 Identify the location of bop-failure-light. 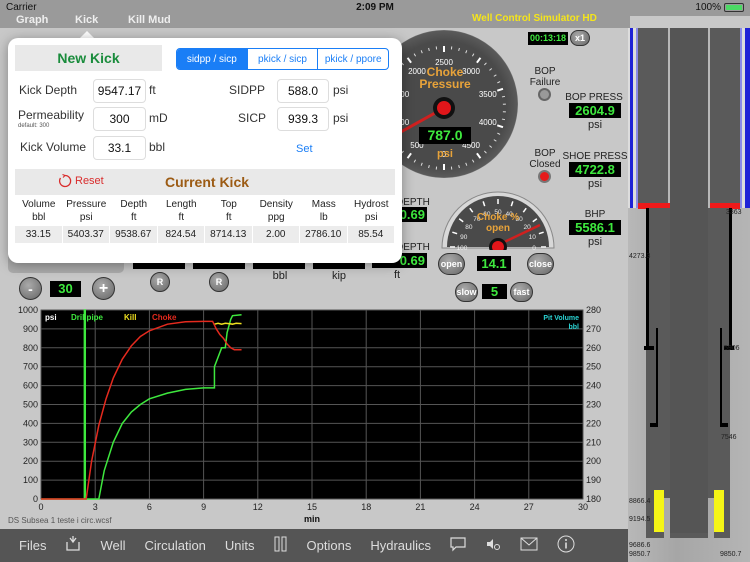
(544, 94).